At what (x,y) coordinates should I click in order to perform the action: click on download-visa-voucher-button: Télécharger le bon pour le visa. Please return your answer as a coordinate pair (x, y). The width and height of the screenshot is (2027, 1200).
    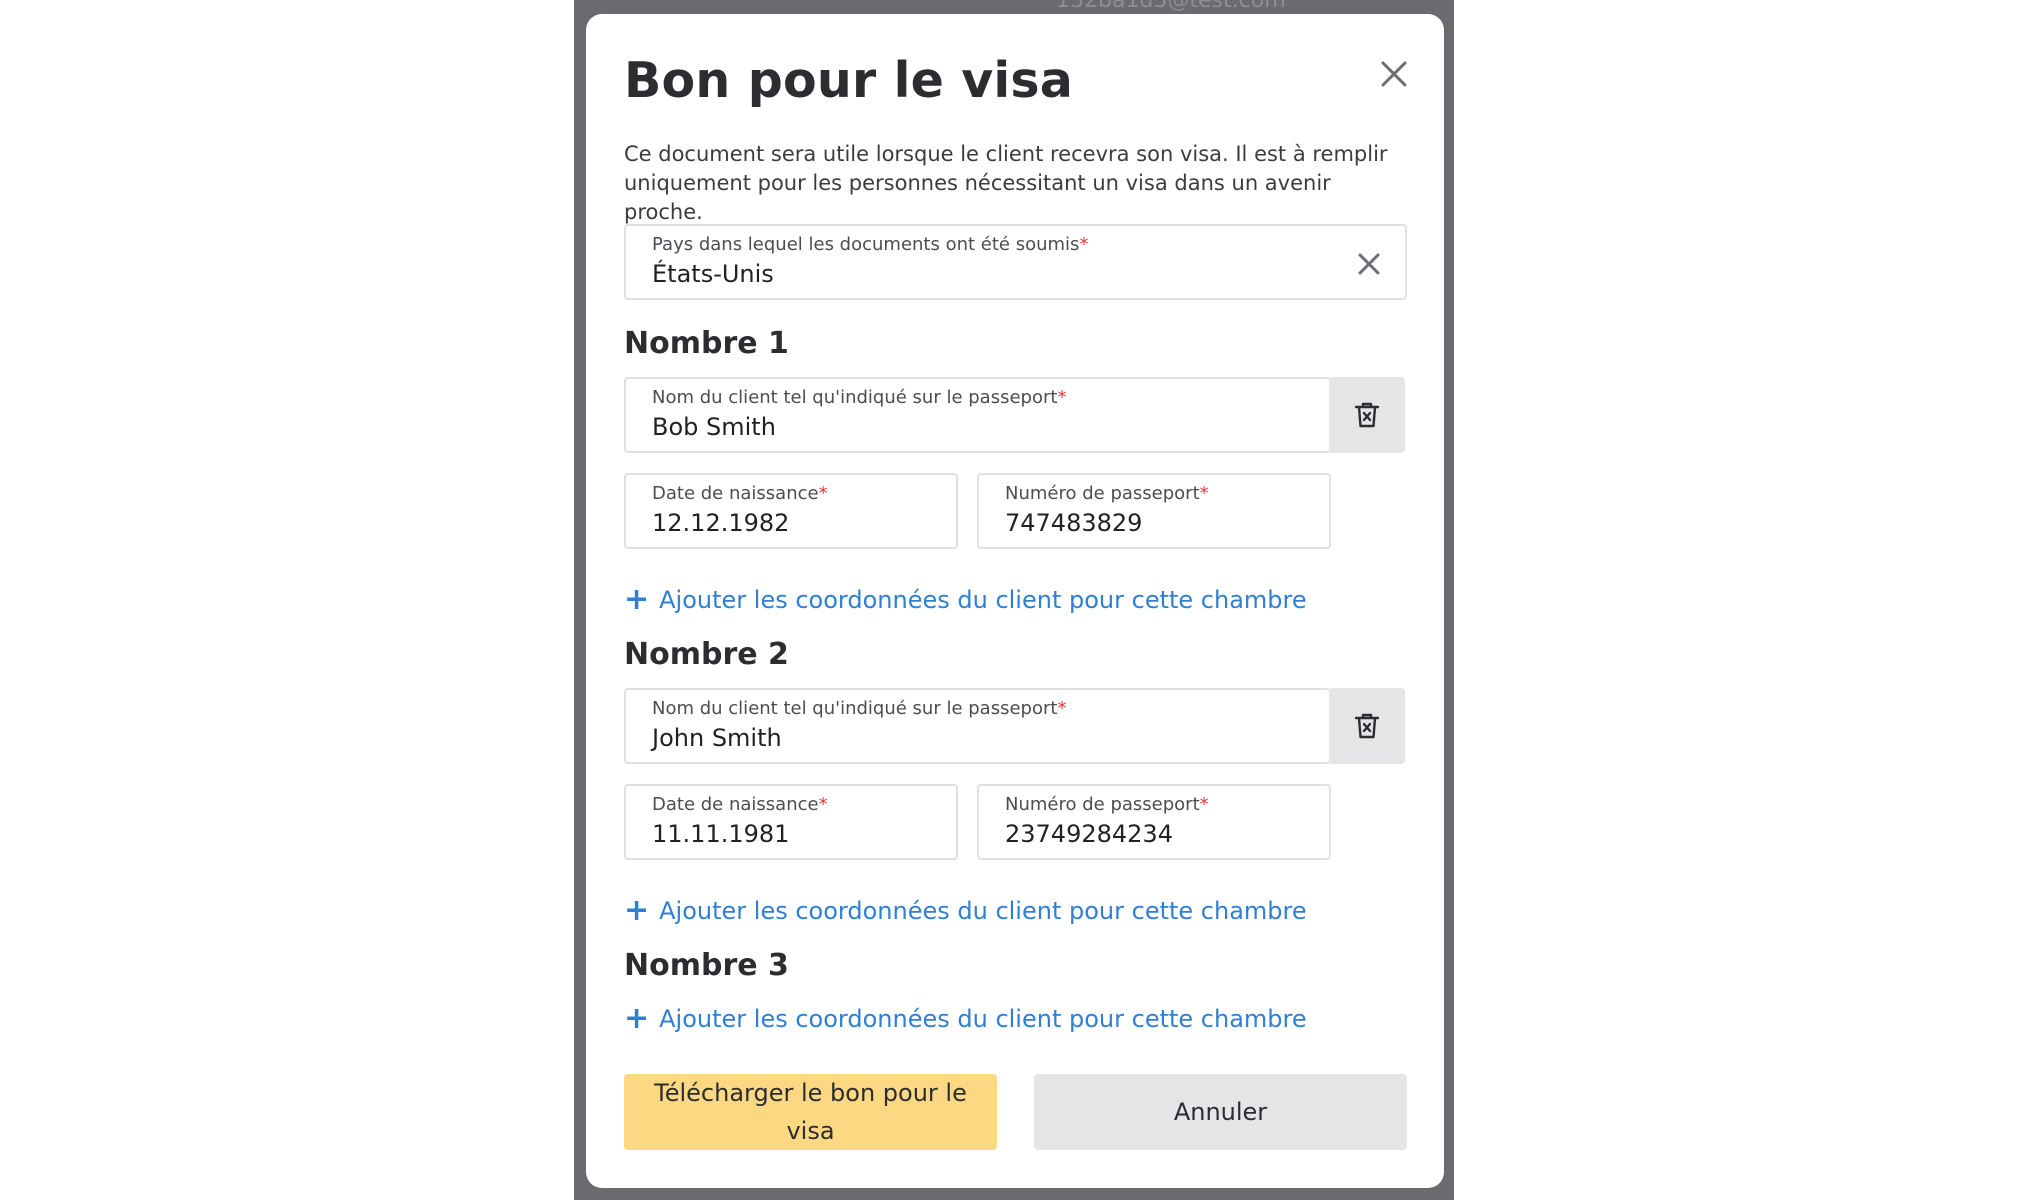
    Looking at the image, I should click on (810, 1112).